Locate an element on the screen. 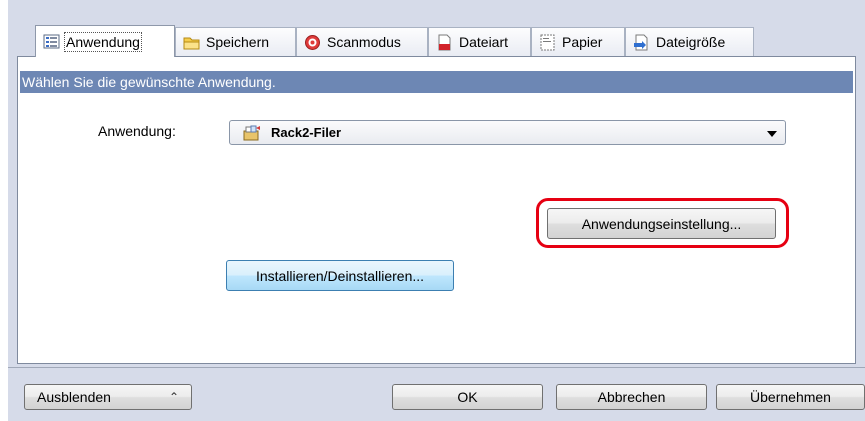 This screenshot has width=865, height=421. cancel-button: Abbrechen is located at coordinates (631, 397).